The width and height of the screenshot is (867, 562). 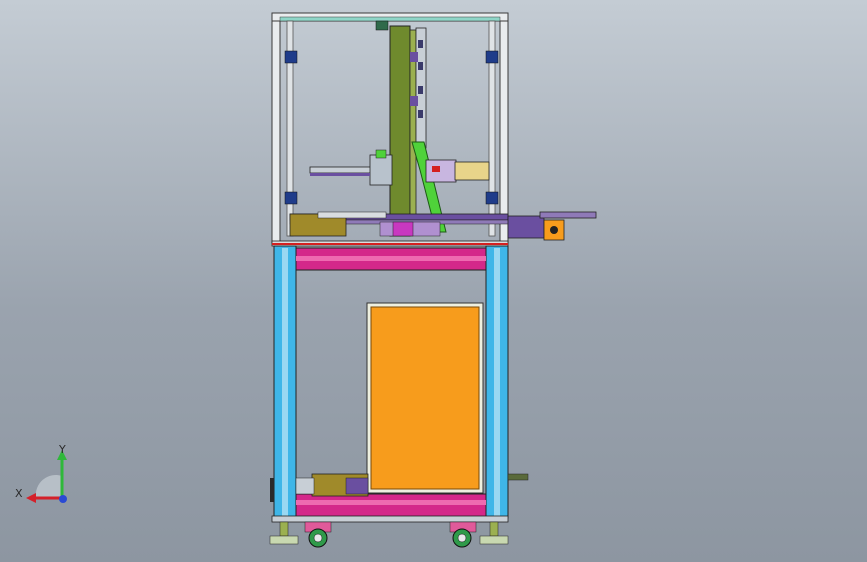 What do you see at coordinates (403, 229) in the screenshot?
I see `carriage-block` at bounding box center [403, 229].